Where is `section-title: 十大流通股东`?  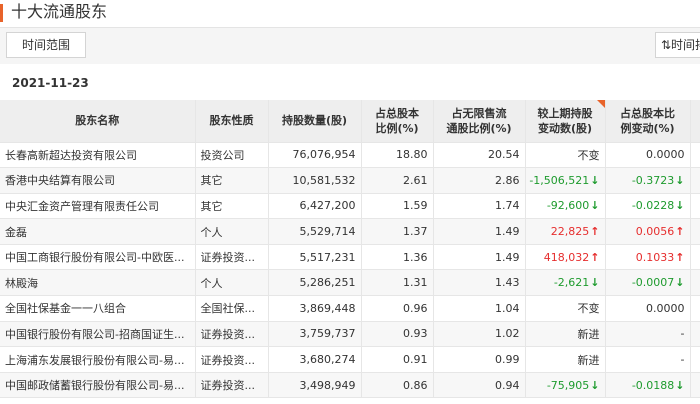 section-title: 十大流通股东 is located at coordinates (59, 11).